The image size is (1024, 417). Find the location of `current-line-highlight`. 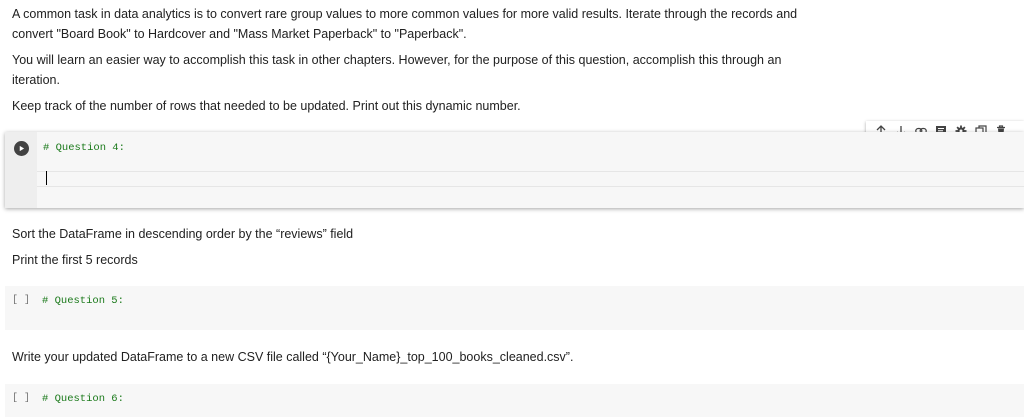

current-line-highlight is located at coordinates (530, 179).